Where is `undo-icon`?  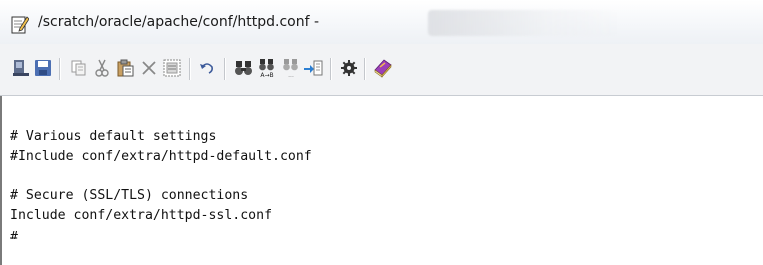 undo-icon is located at coordinates (207, 68).